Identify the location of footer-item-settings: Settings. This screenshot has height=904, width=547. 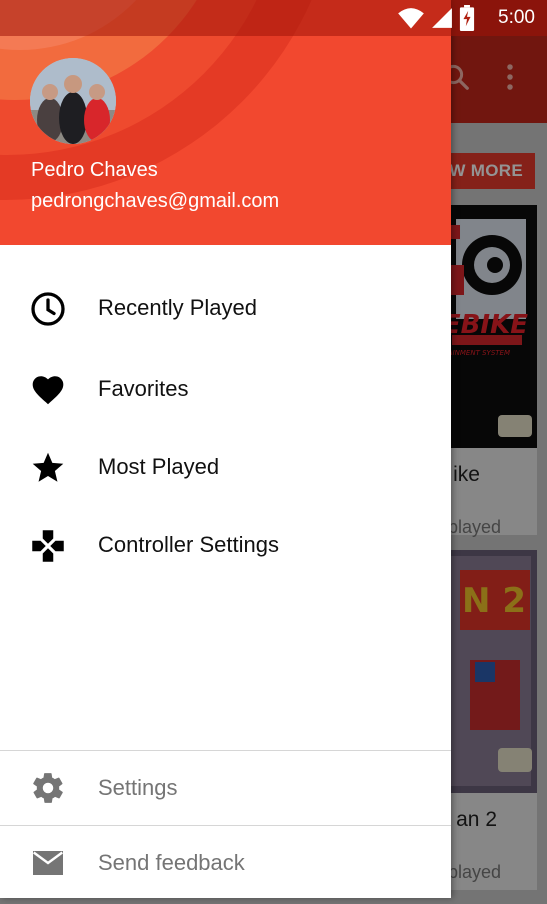
(225, 788).